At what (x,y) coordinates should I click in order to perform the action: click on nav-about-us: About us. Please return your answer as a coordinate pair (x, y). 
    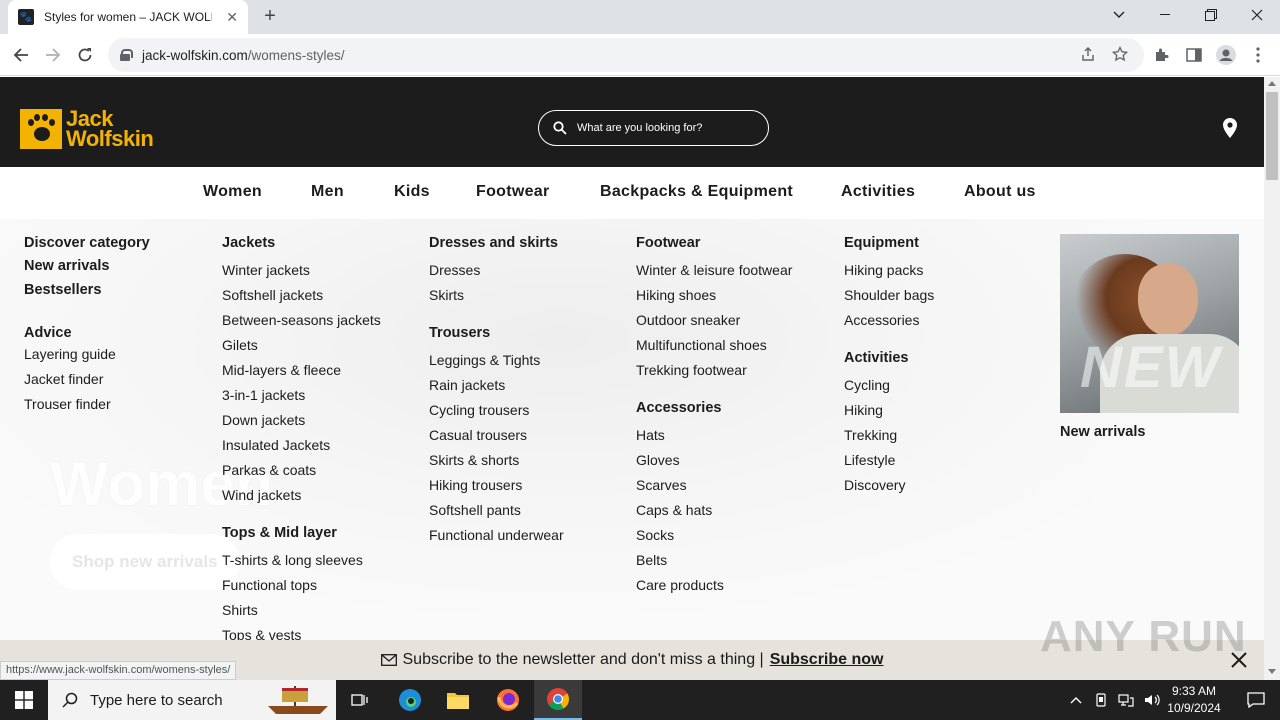
    Looking at the image, I should click on (1000, 192).